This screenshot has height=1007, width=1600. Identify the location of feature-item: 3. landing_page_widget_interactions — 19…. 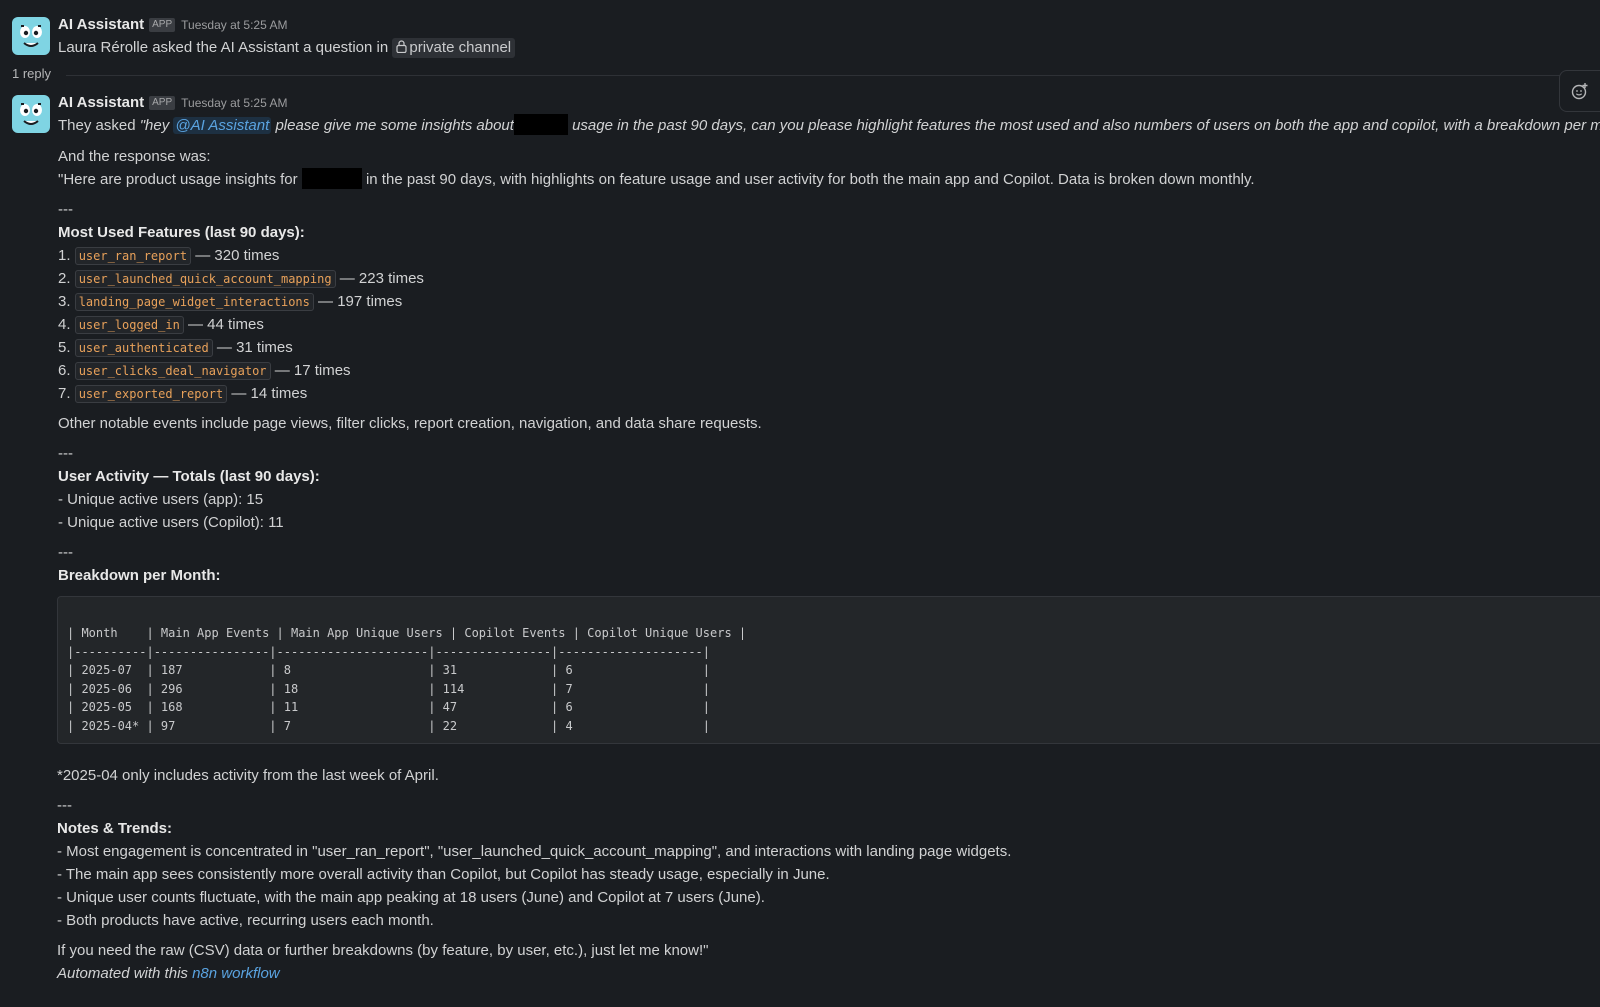
(230, 302).